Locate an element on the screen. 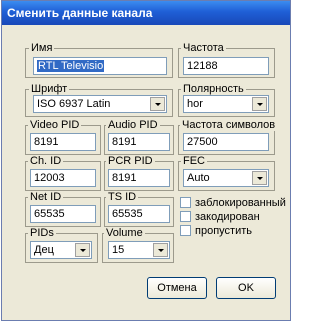  video-pid-input: 8191 is located at coordinates (63, 142).